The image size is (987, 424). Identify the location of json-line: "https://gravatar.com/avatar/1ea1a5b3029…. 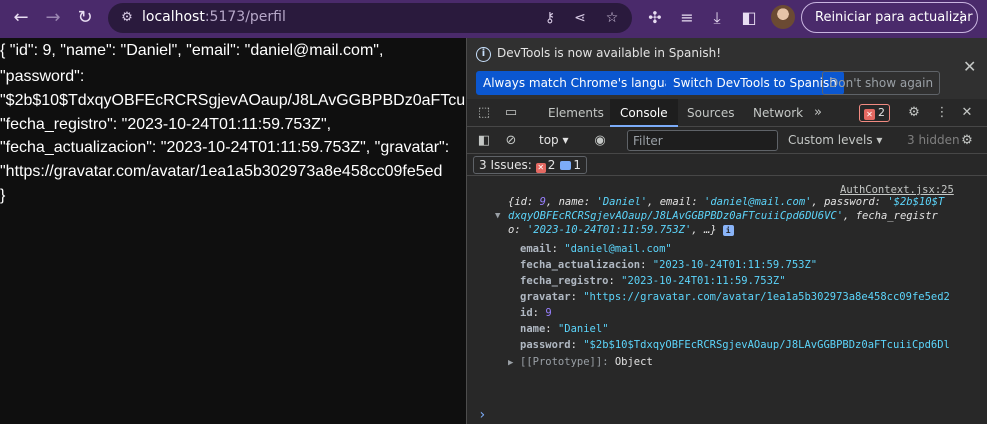
(221, 171).